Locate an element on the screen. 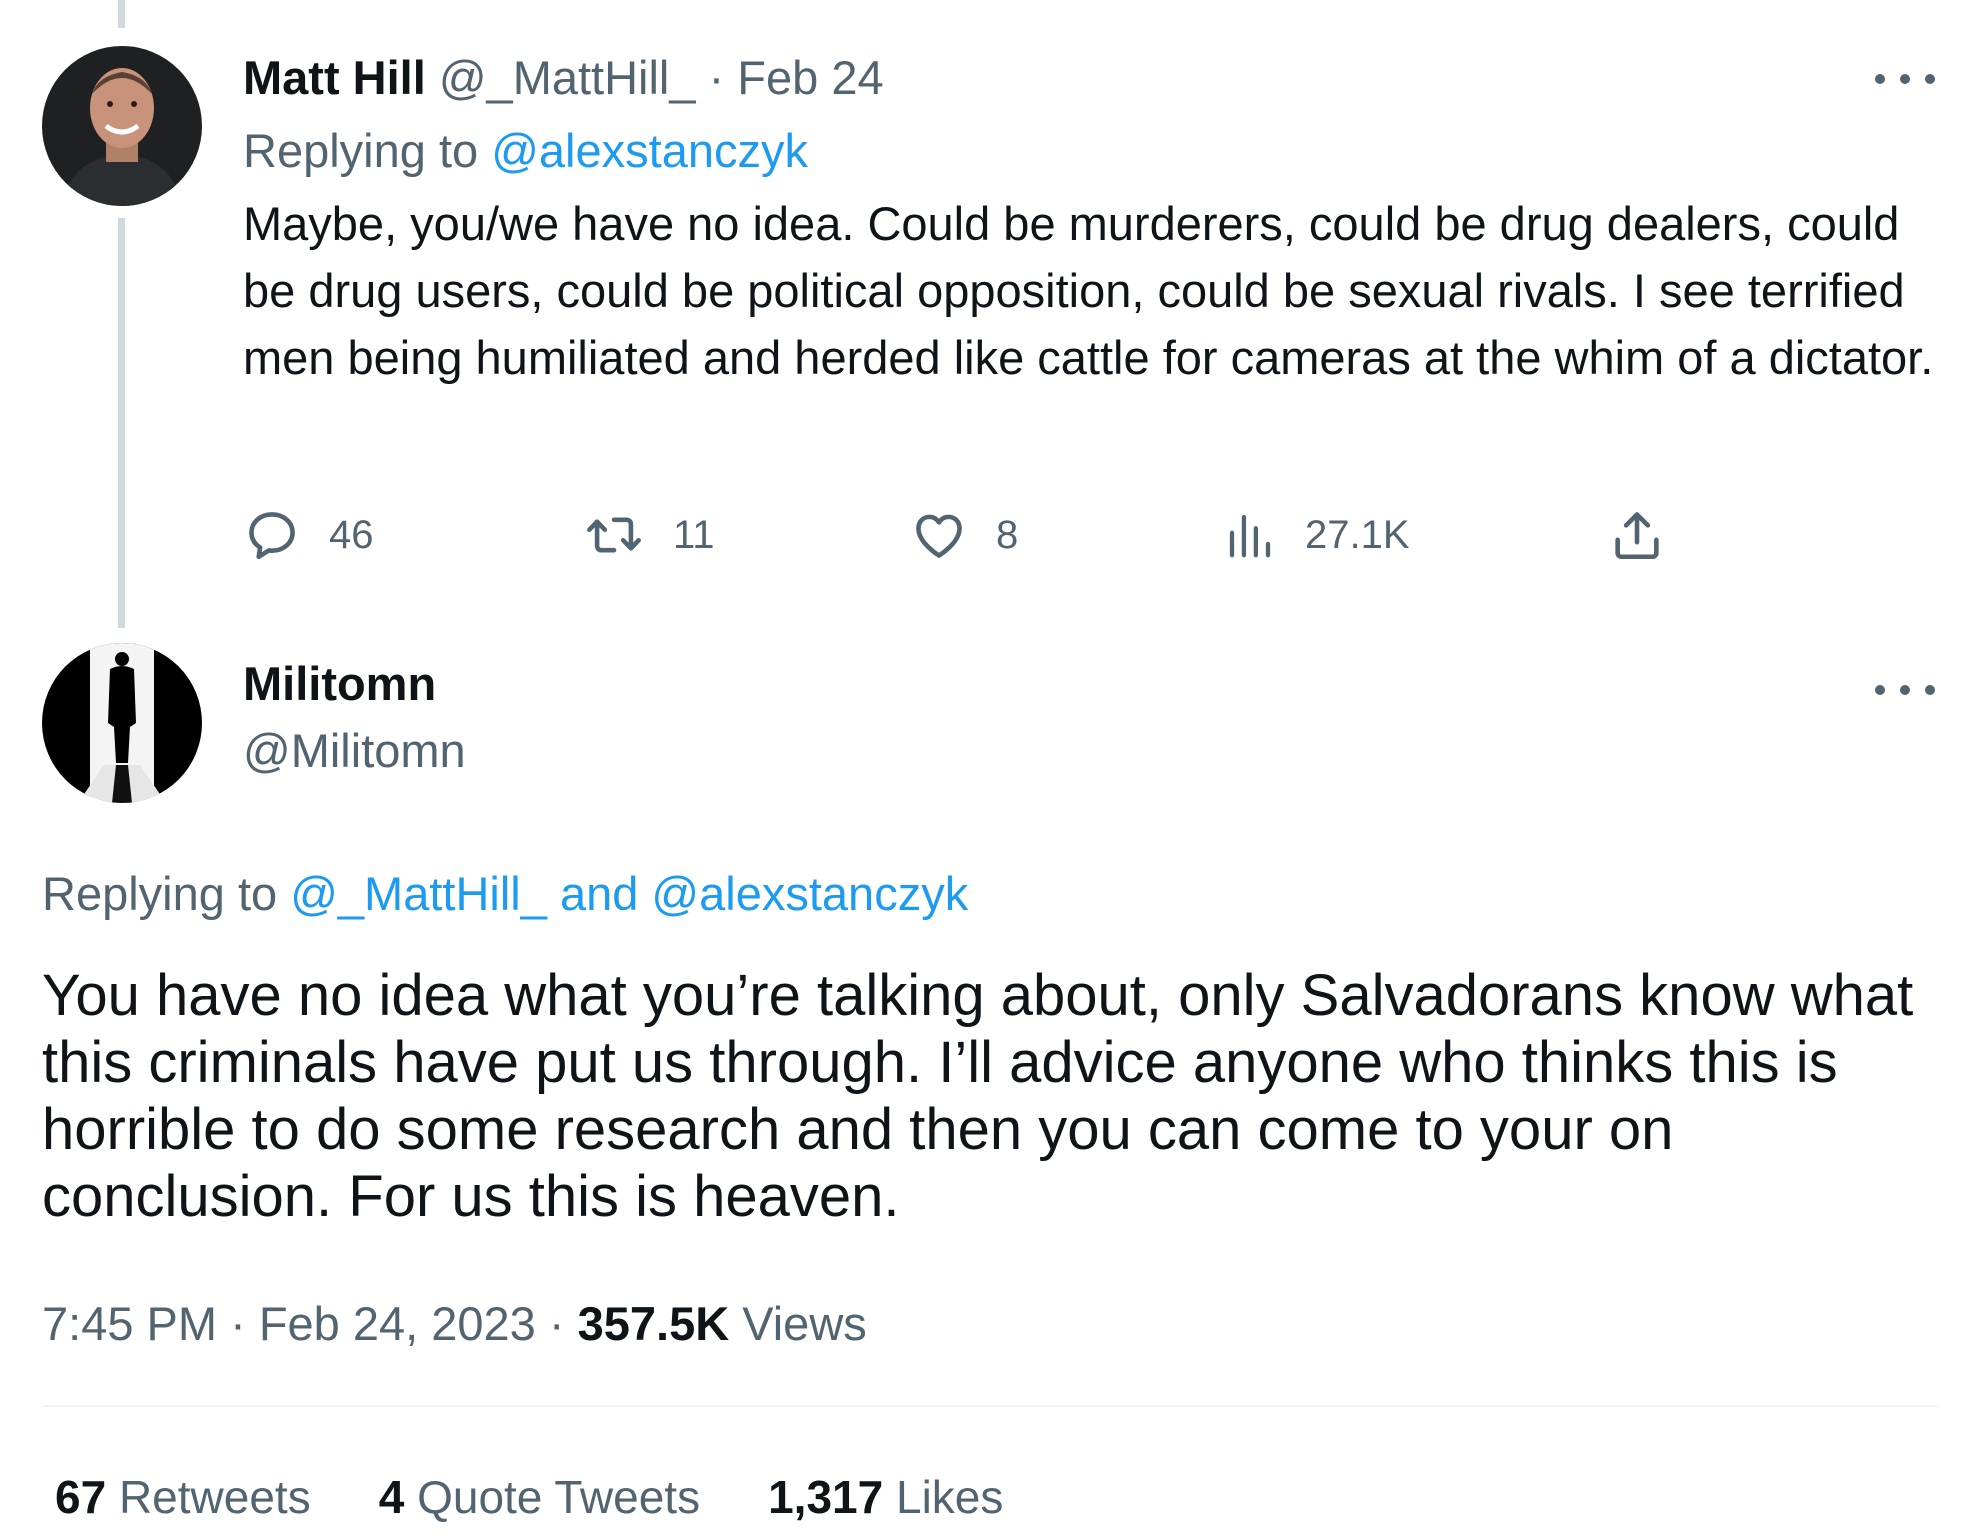  views-button: 27.1K is located at coordinates (1316, 535).